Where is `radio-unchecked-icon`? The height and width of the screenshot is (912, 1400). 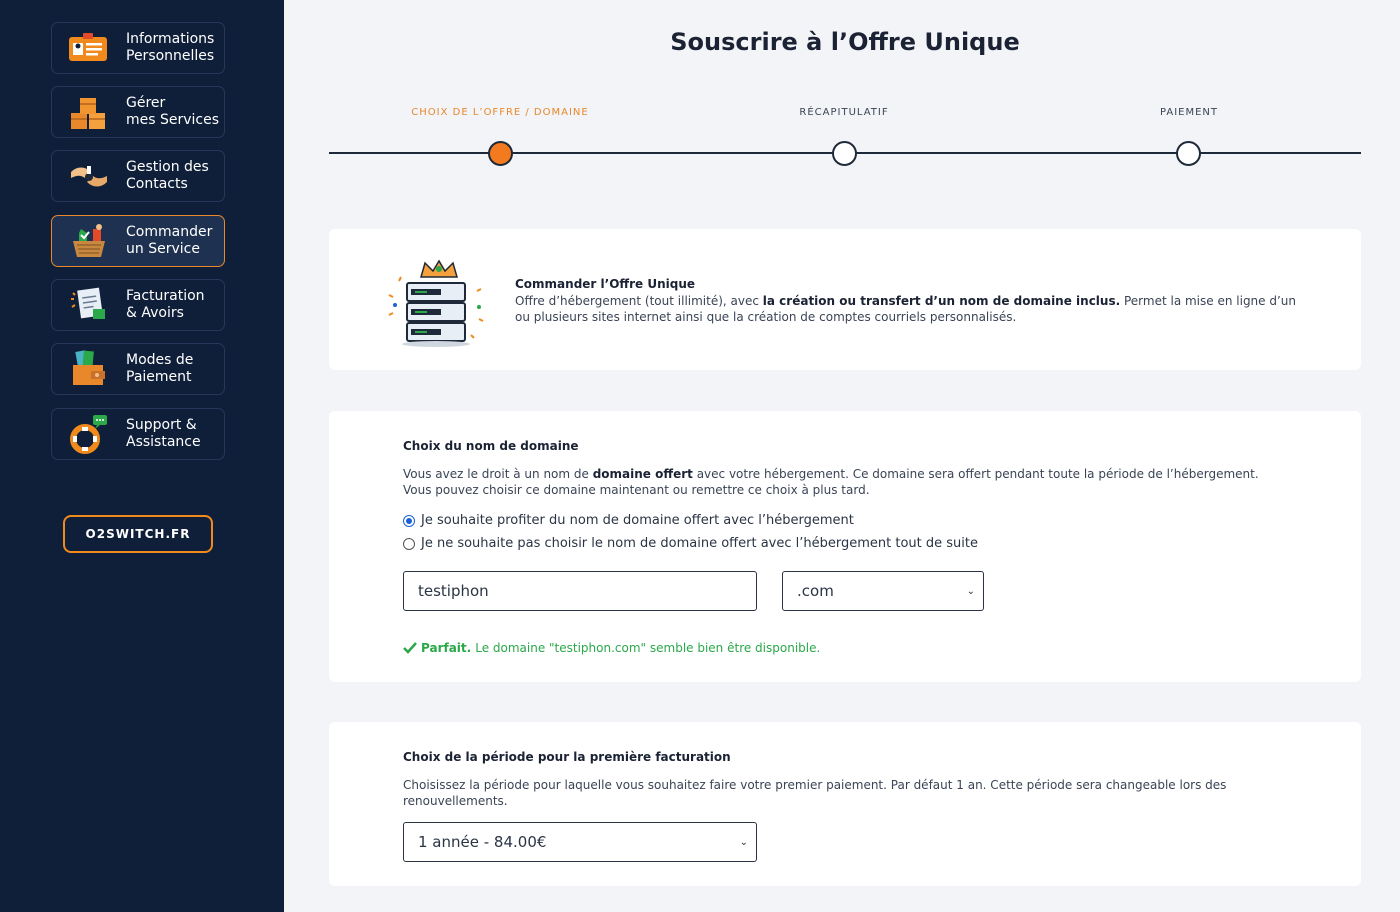 radio-unchecked-icon is located at coordinates (409, 543).